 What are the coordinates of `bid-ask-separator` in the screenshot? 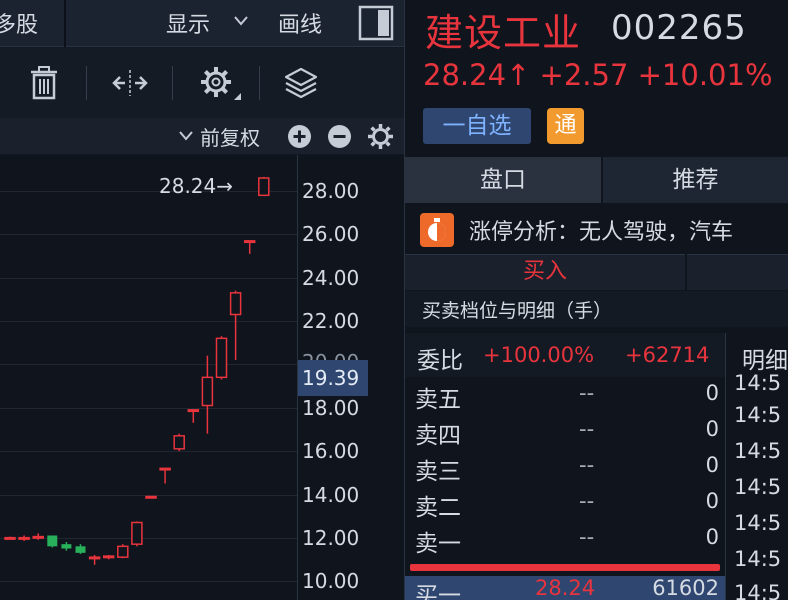 It's located at (565, 567).